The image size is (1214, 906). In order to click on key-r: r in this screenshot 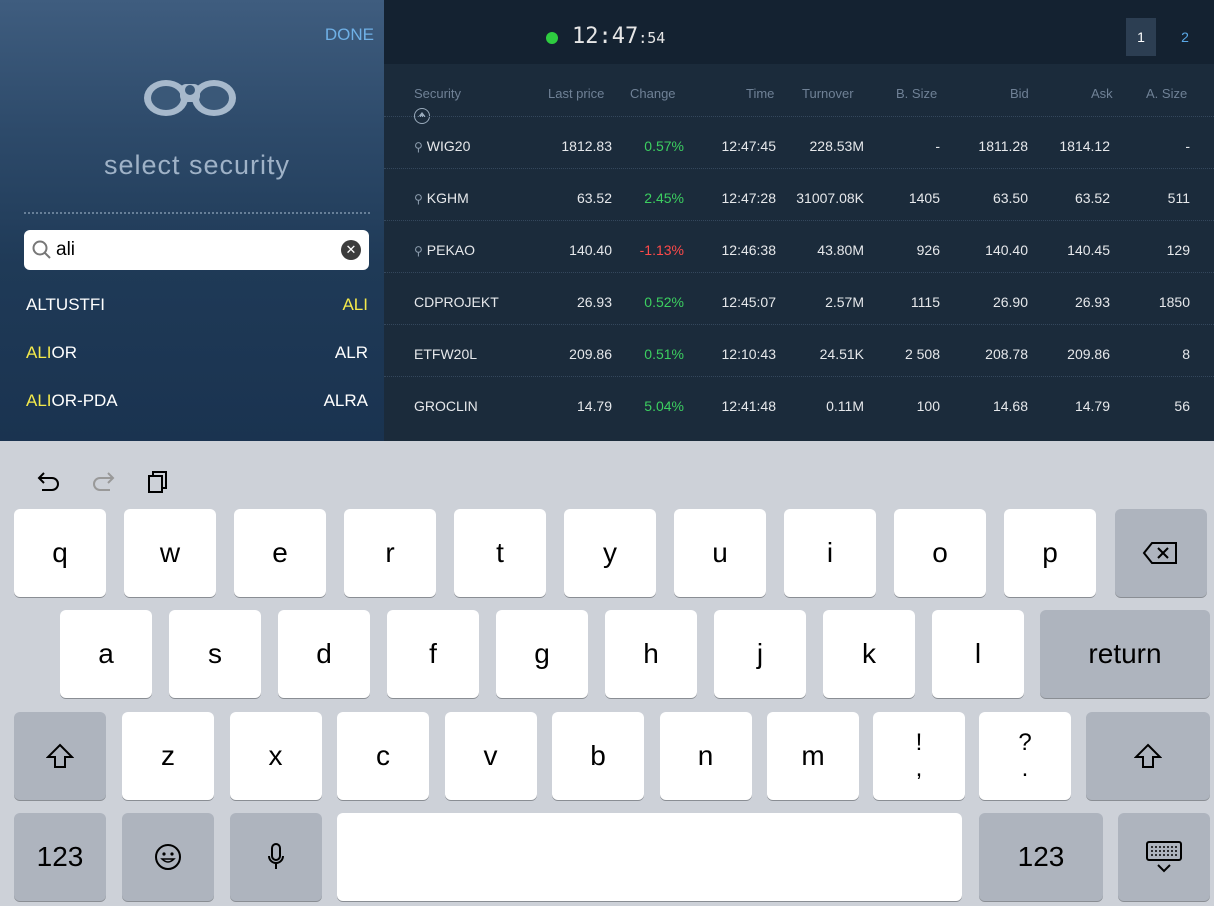, I will do `click(390, 553)`.